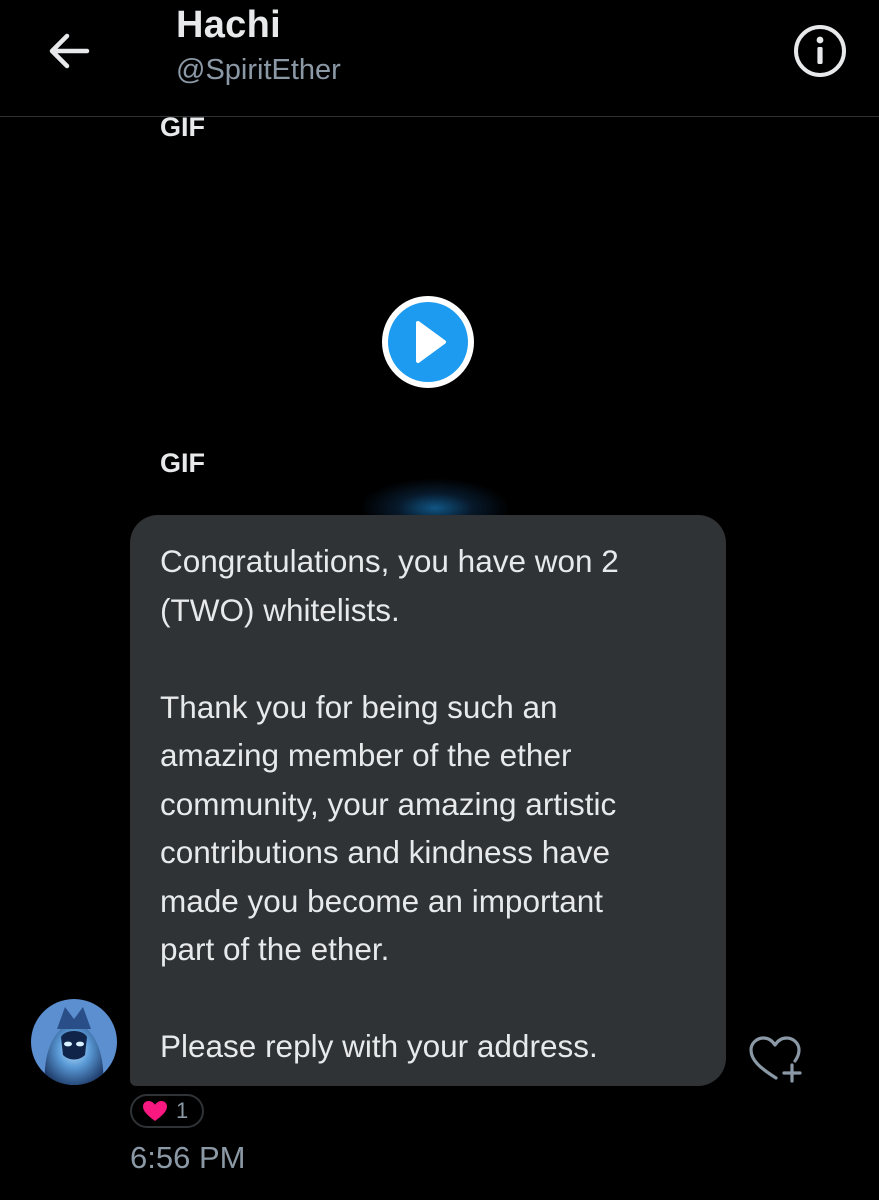 The image size is (879, 1200). I want to click on info-button, so click(820, 51).